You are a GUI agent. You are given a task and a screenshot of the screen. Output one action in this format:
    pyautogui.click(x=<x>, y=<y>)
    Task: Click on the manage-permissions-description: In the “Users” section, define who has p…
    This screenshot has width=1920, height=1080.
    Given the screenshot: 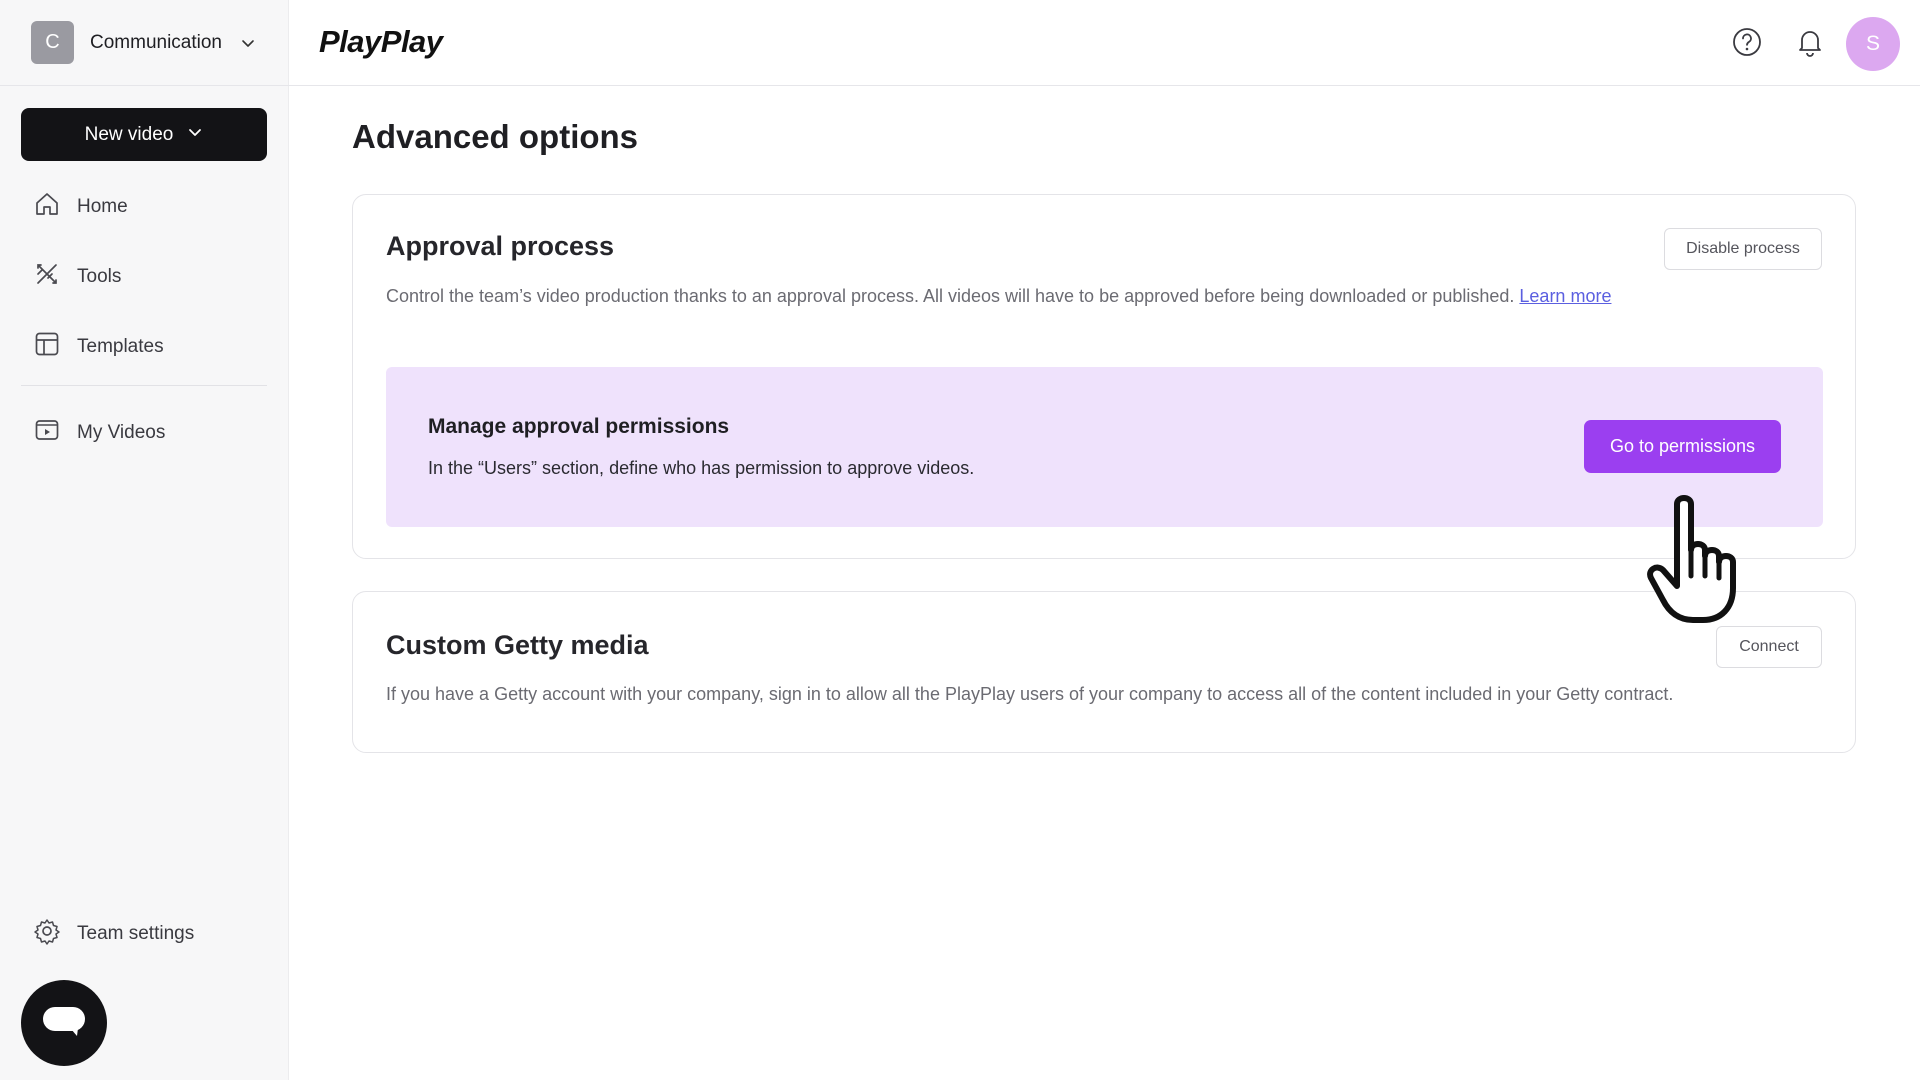 What is the action you would take?
    pyautogui.click(x=701, y=468)
    